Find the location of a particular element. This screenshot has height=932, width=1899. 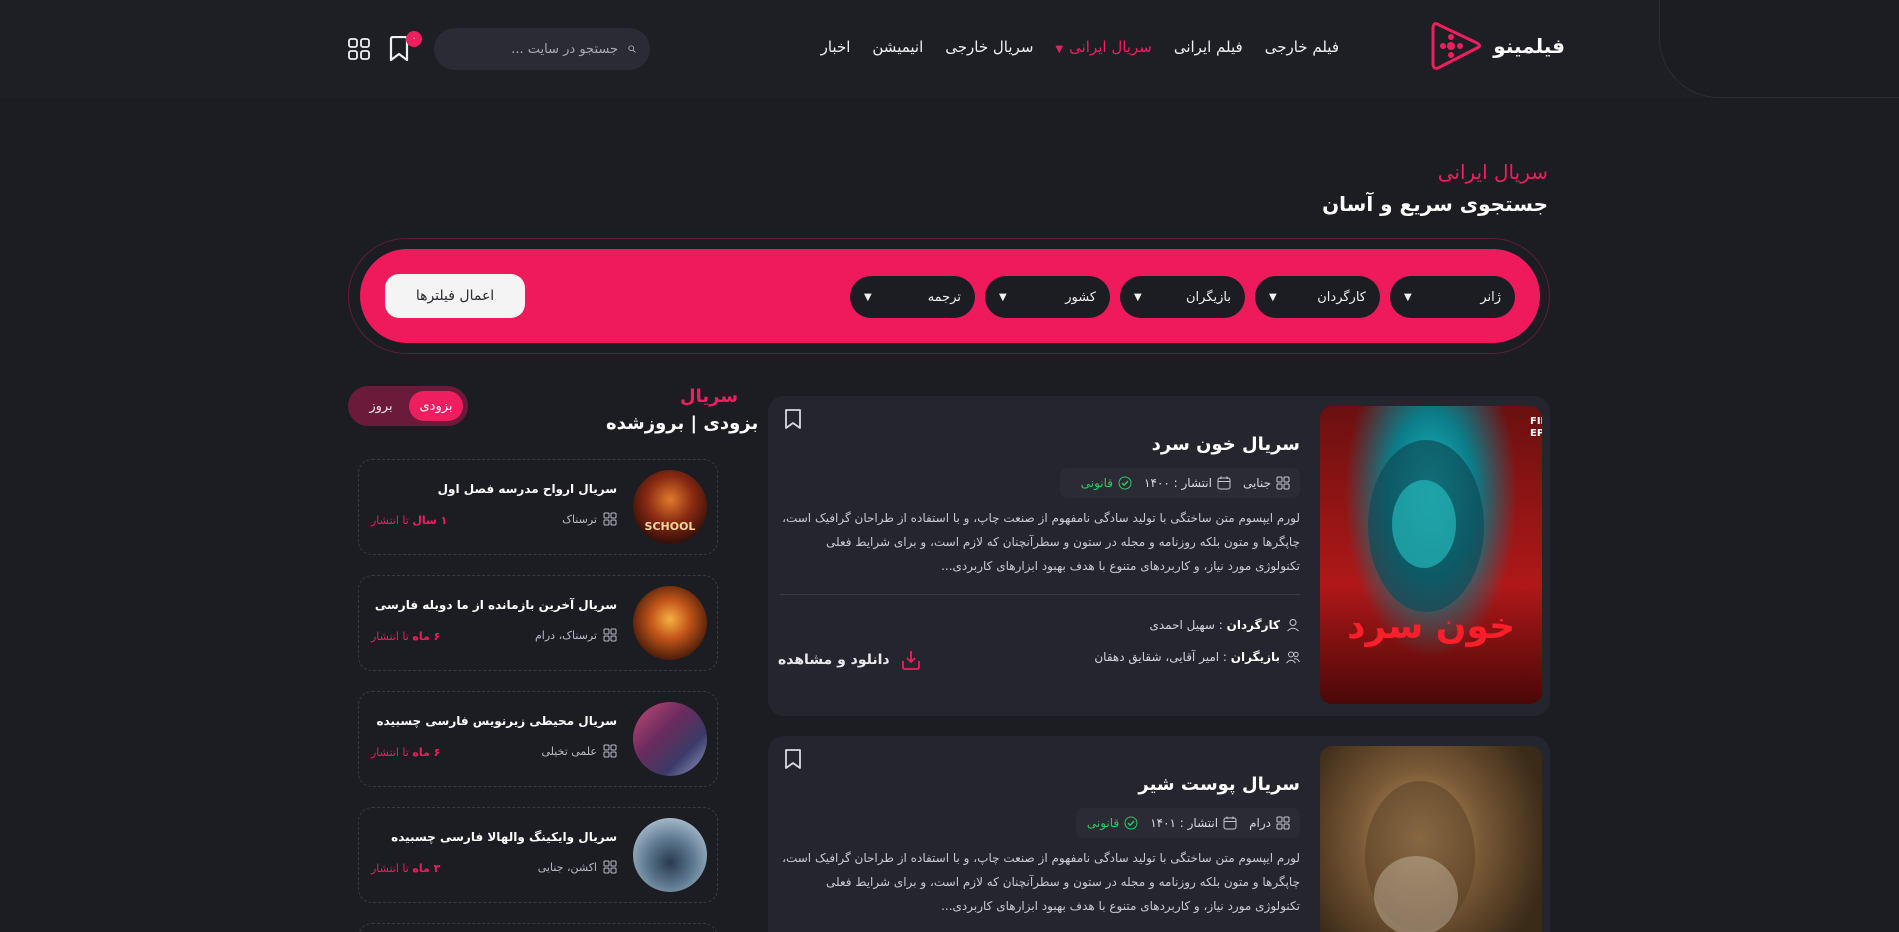

meta-genre: جنایی is located at coordinates (1266, 483).